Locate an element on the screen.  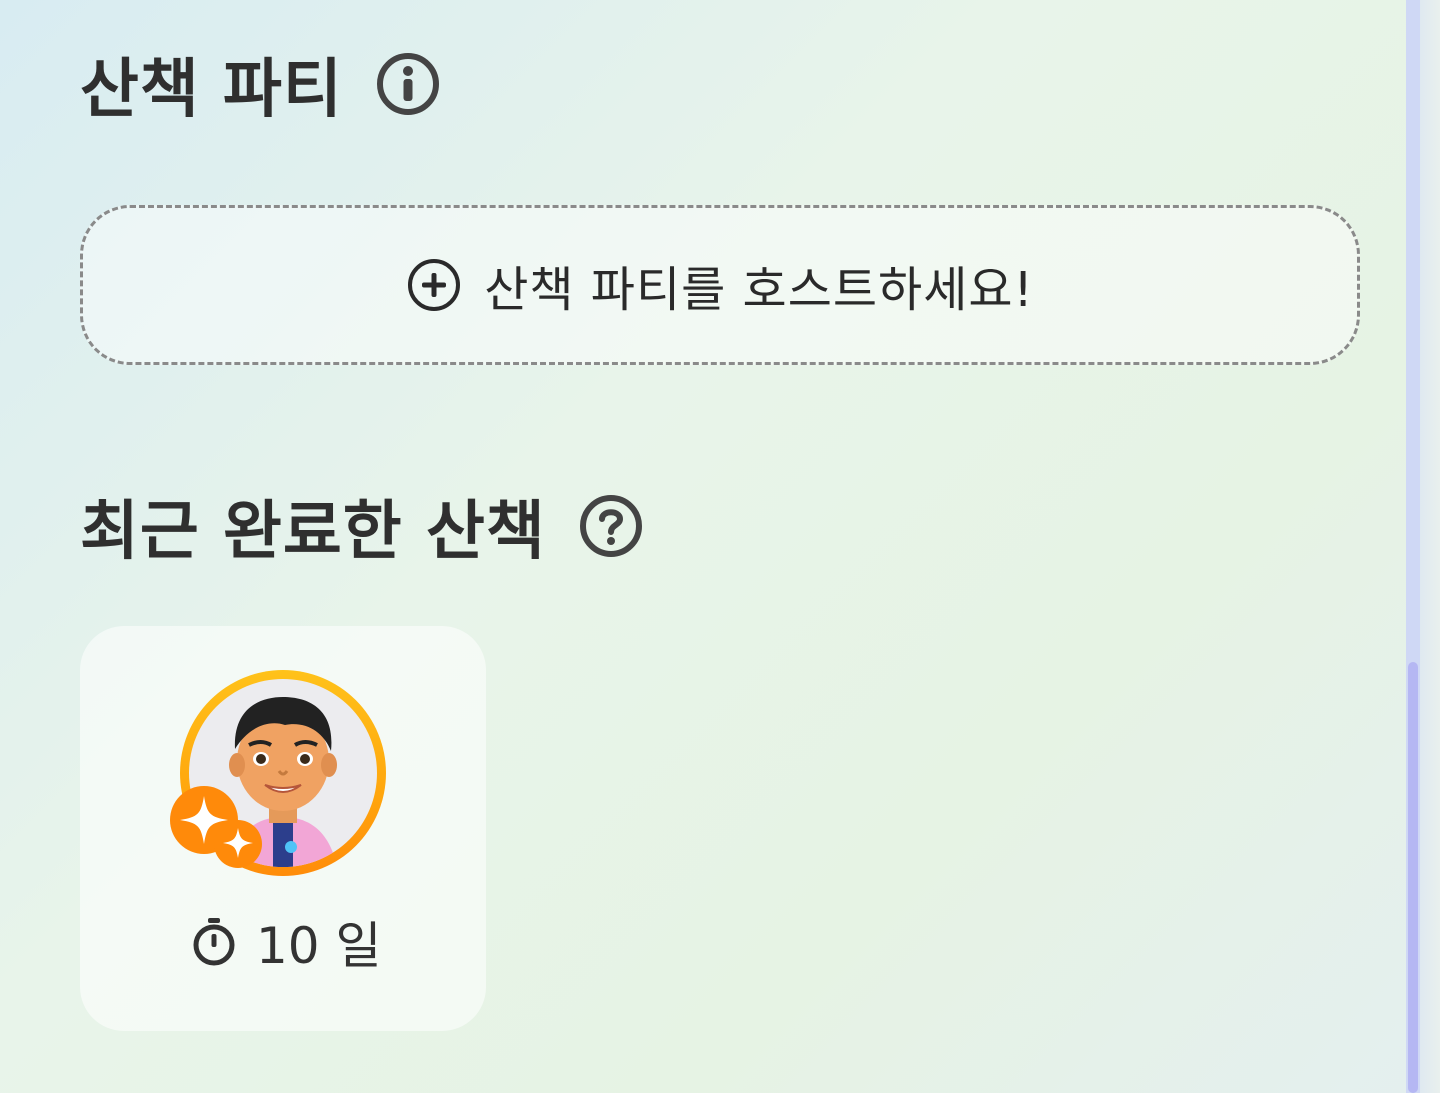
avatar is located at coordinates (283, 776).